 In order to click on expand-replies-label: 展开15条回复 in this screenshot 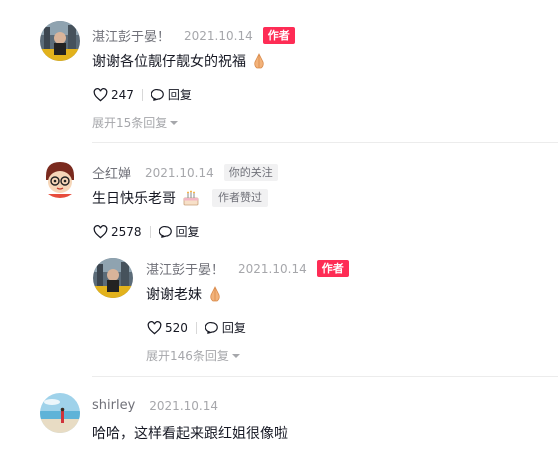, I will do `click(130, 123)`.